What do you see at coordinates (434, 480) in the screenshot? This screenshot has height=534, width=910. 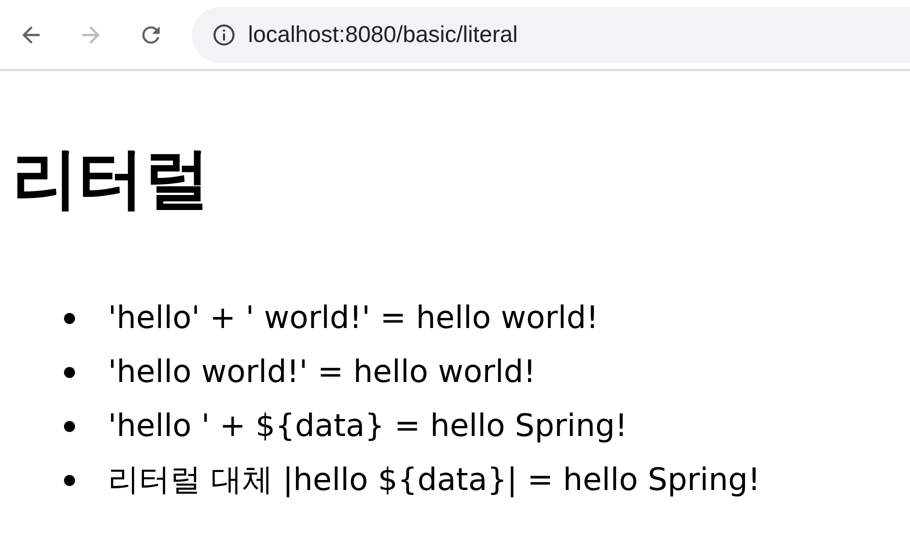 I see `list-item-text: 리터럴 대체 |hello ${data}| = hello Spring!` at bounding box center [434, 480].